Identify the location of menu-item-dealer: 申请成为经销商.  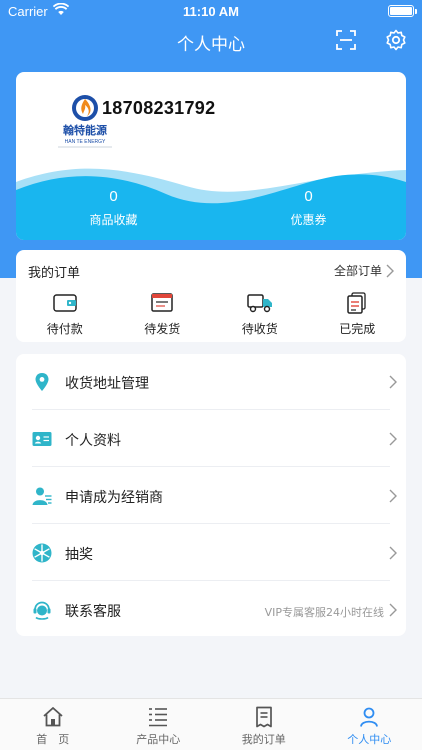
(211, 496).